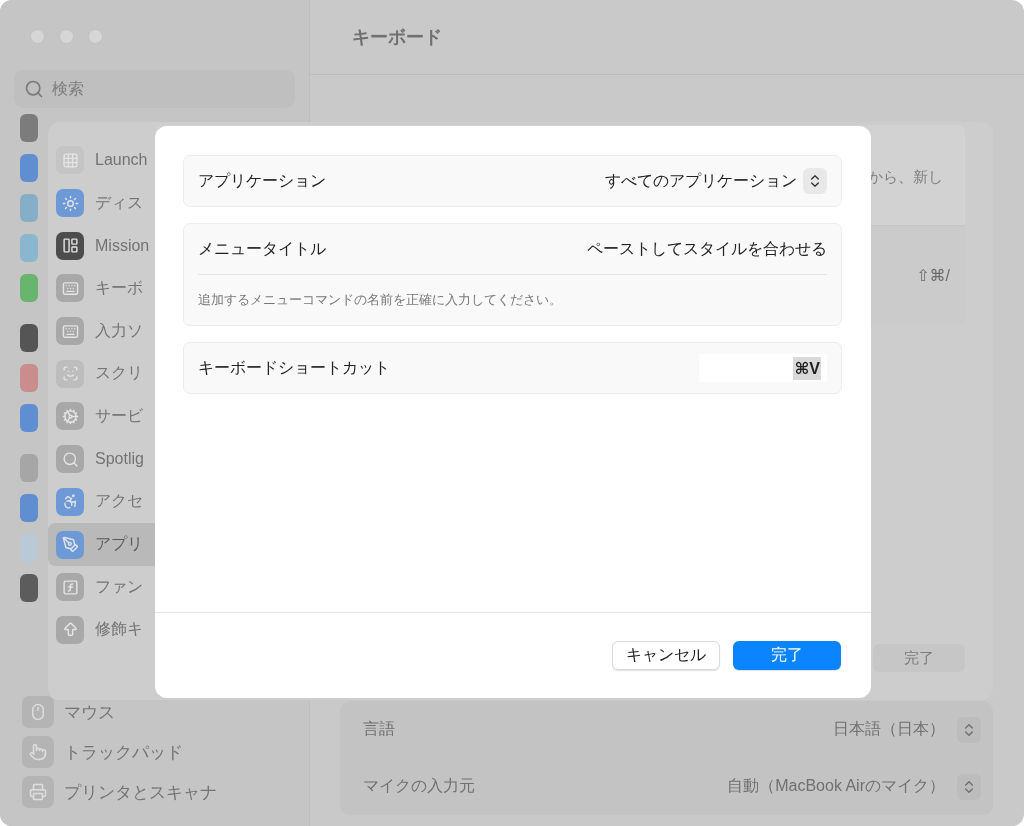  I want to click on setting-label: メニュータイトル, so click(262, 248).